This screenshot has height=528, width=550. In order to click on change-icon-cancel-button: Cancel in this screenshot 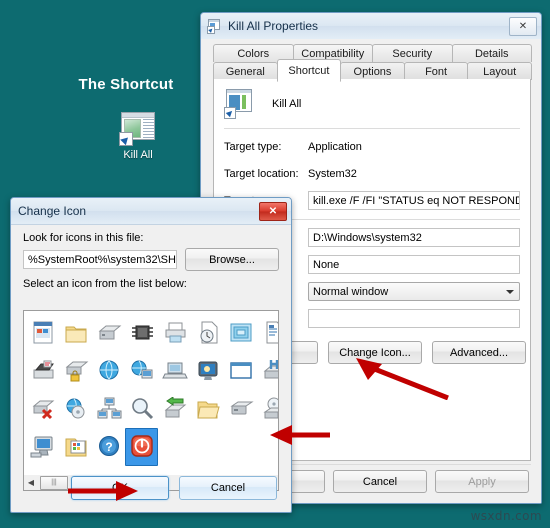, I will do `click(228, 488)`.